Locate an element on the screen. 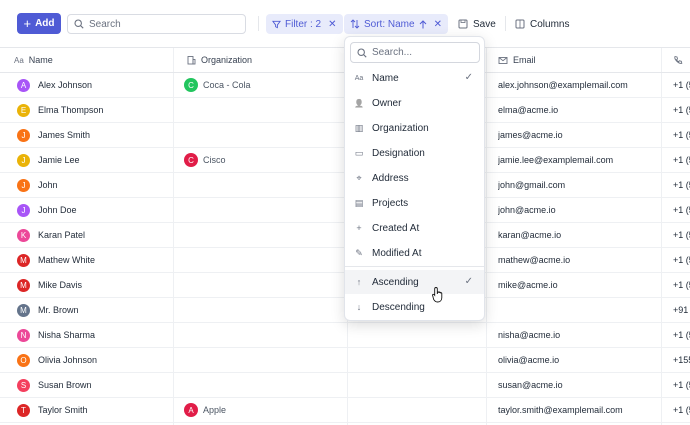  sort-chip: Sort: Name ✕ is located at coordinates (396, 24).